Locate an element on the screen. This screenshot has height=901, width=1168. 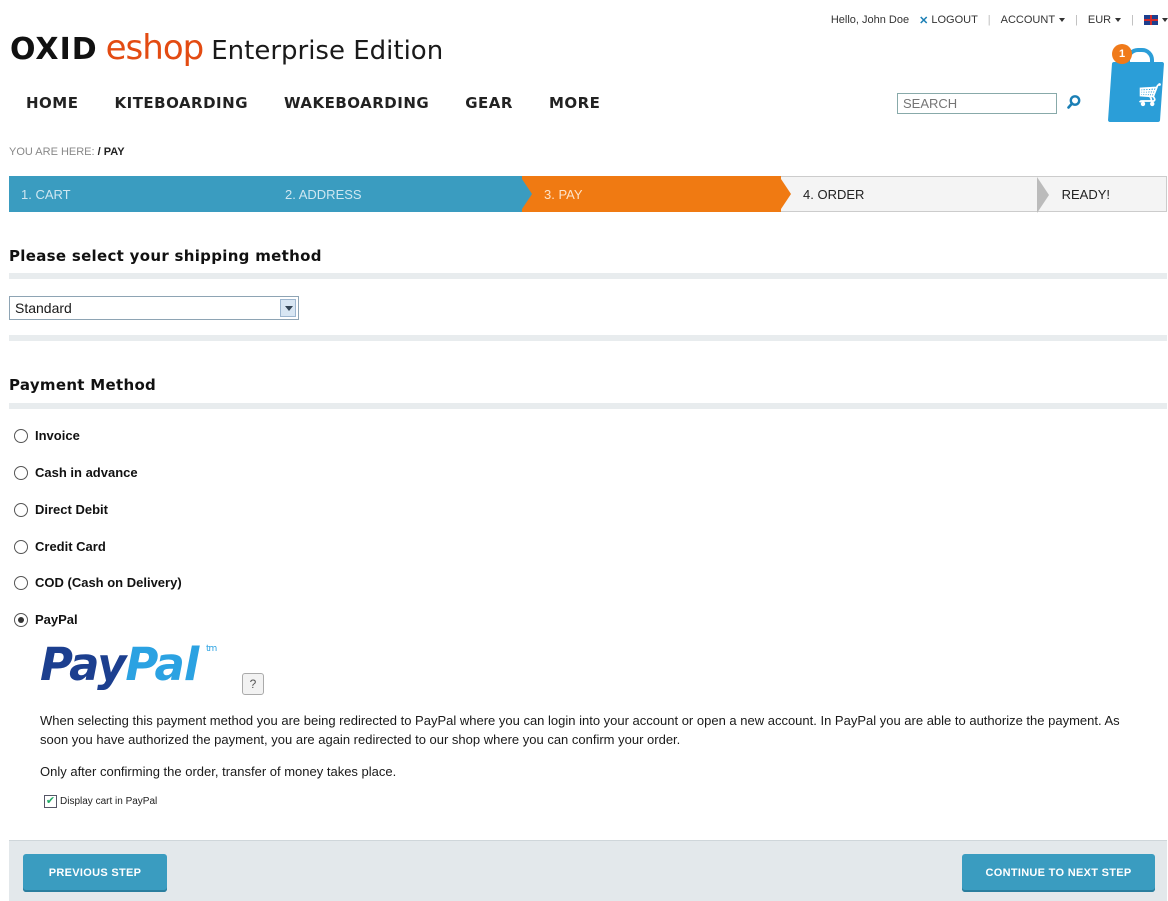
logo-eshop: eshop is located at coordinates (155, 48).